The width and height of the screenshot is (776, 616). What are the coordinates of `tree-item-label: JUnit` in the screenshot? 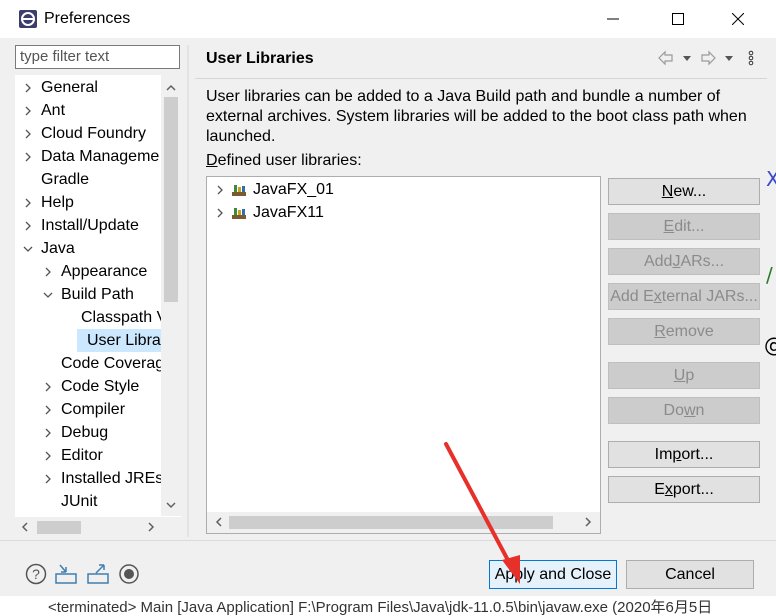 It's located at (79, 501).